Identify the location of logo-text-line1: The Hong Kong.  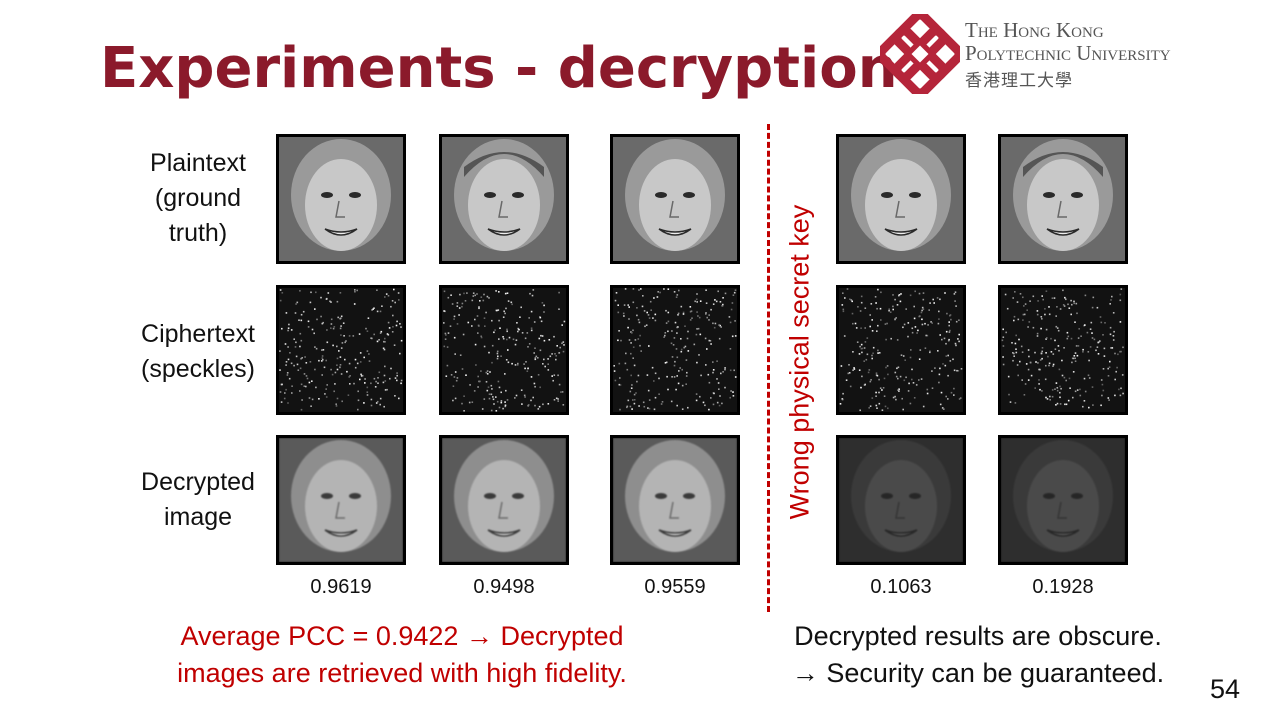
(1034, 30).